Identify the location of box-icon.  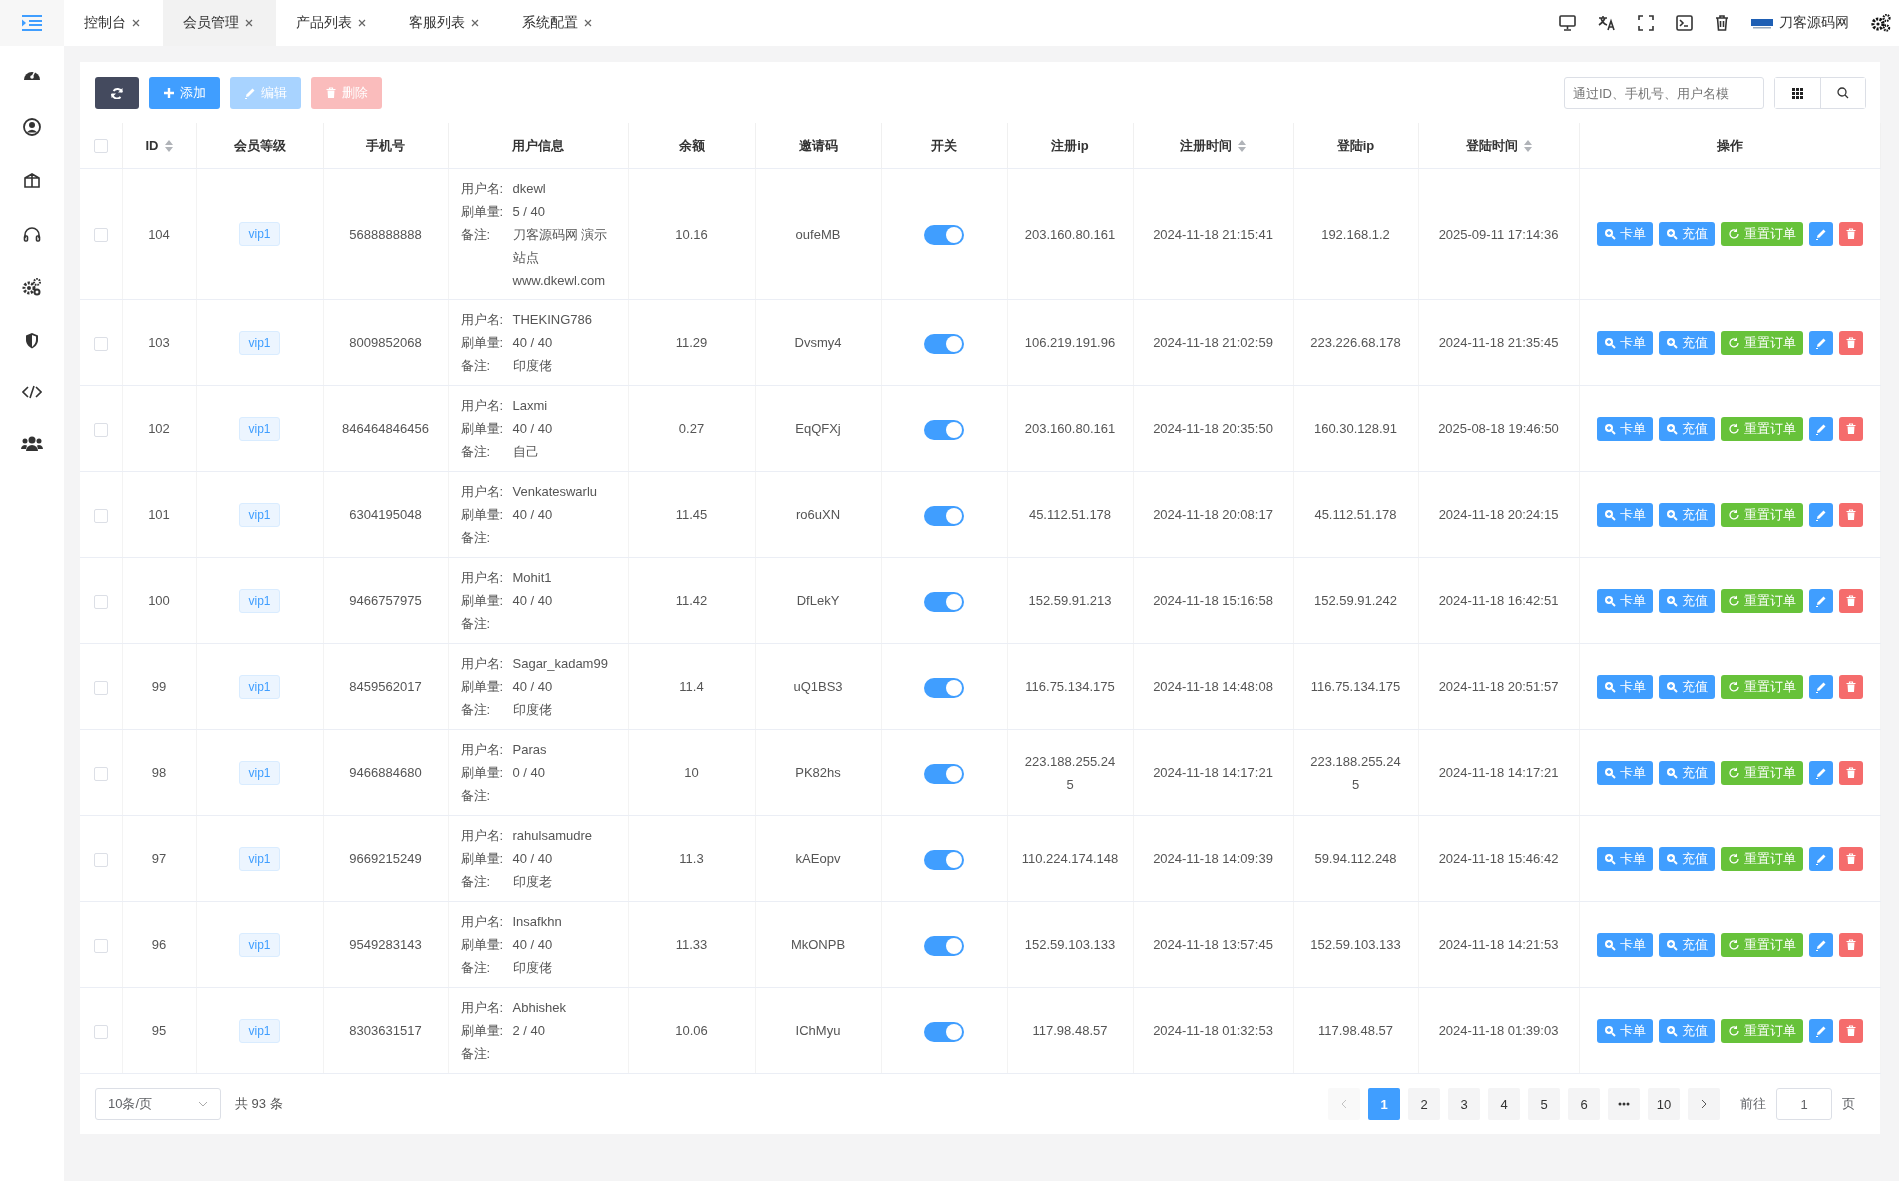
(32, 181).